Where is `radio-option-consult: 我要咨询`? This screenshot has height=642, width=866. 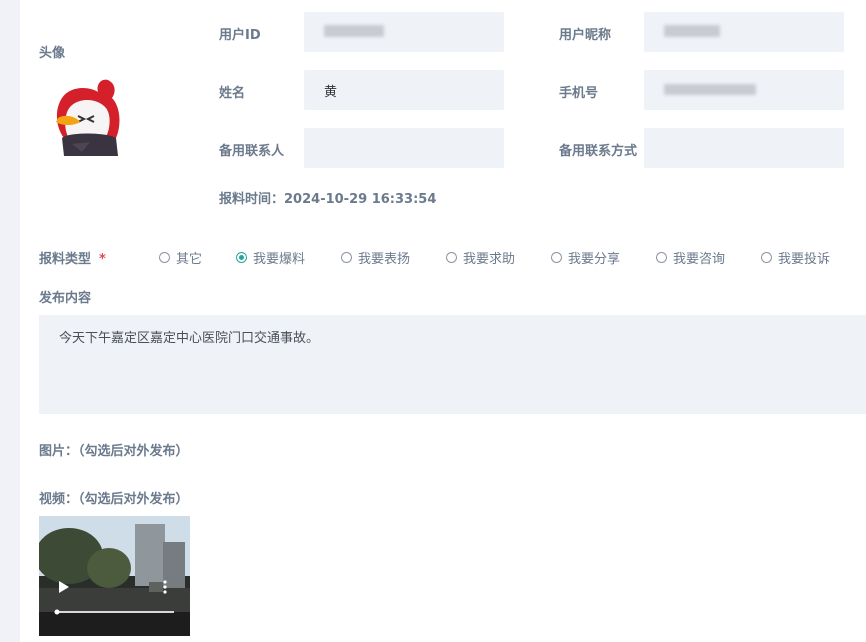 radio-option-consult: 我要咨询 is located at coordinates (690, 257).